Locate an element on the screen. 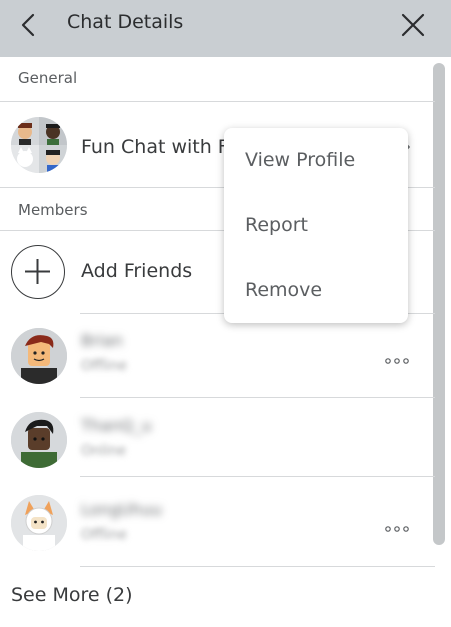 The height and width of the screenshot is (627, 451). divider is located at coordinates (257, 566).